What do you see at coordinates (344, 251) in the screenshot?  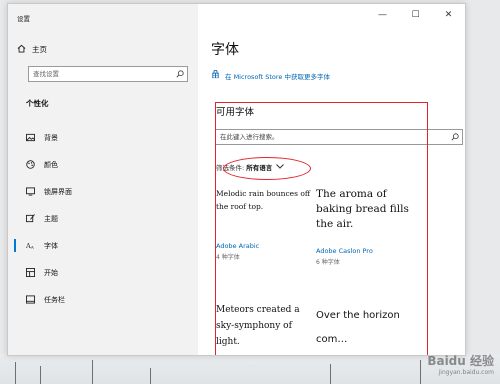 I see `font-name: Adobe Caslon Pro` at bounding box center [344, 251].